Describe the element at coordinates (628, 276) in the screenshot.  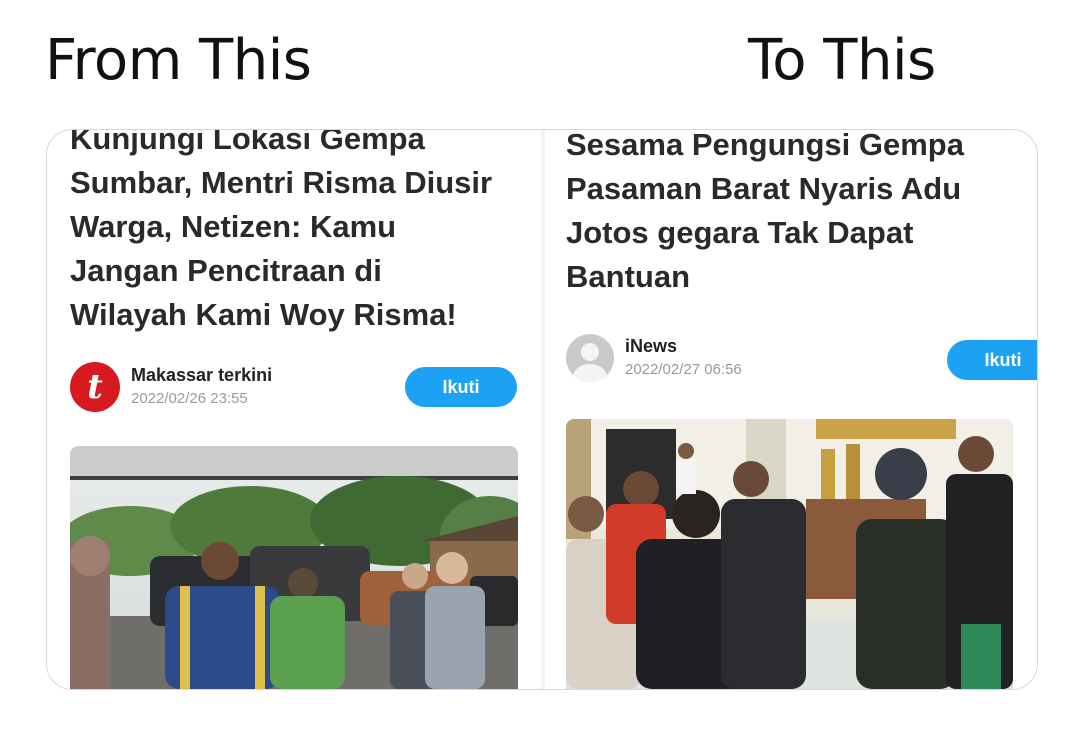
I see `headline-line: Bantuan` at that location.